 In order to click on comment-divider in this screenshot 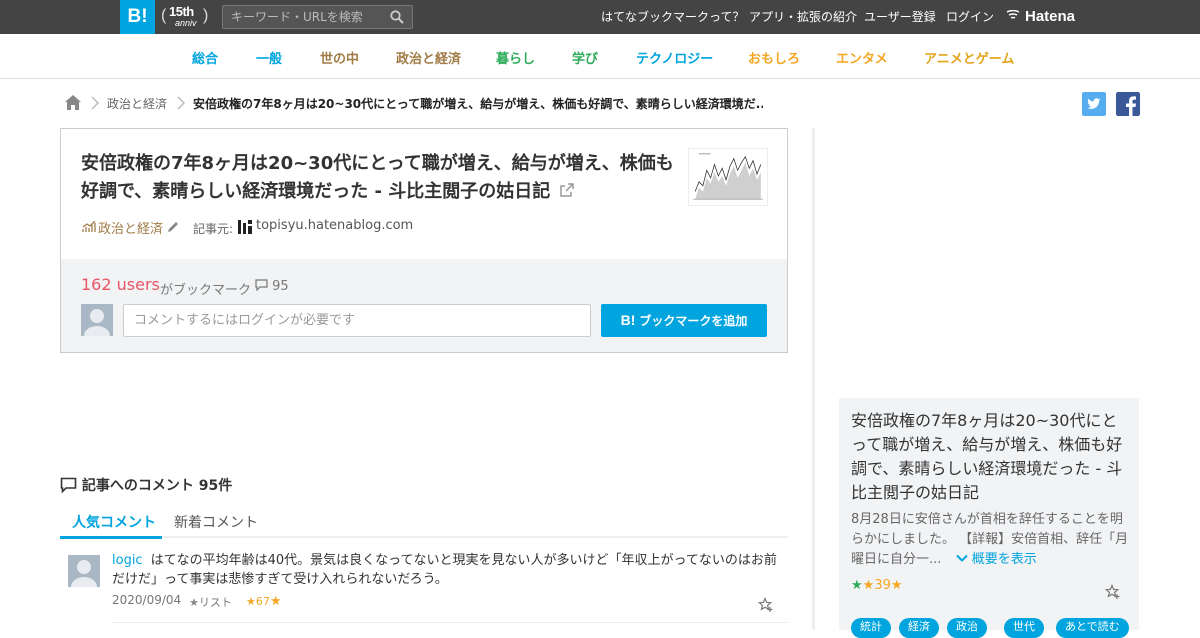, I will do `click(450, 622)`.